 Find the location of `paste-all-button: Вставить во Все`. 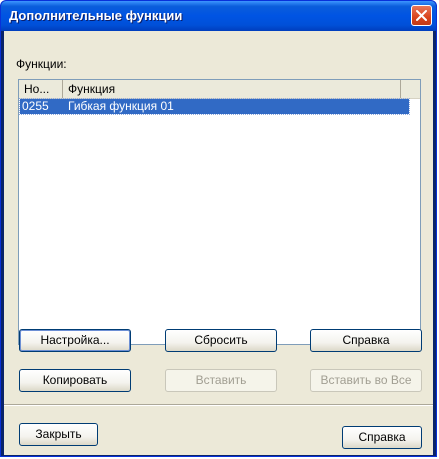

paste-all-button: Вставить во Все is located at coordinates (366, 380).